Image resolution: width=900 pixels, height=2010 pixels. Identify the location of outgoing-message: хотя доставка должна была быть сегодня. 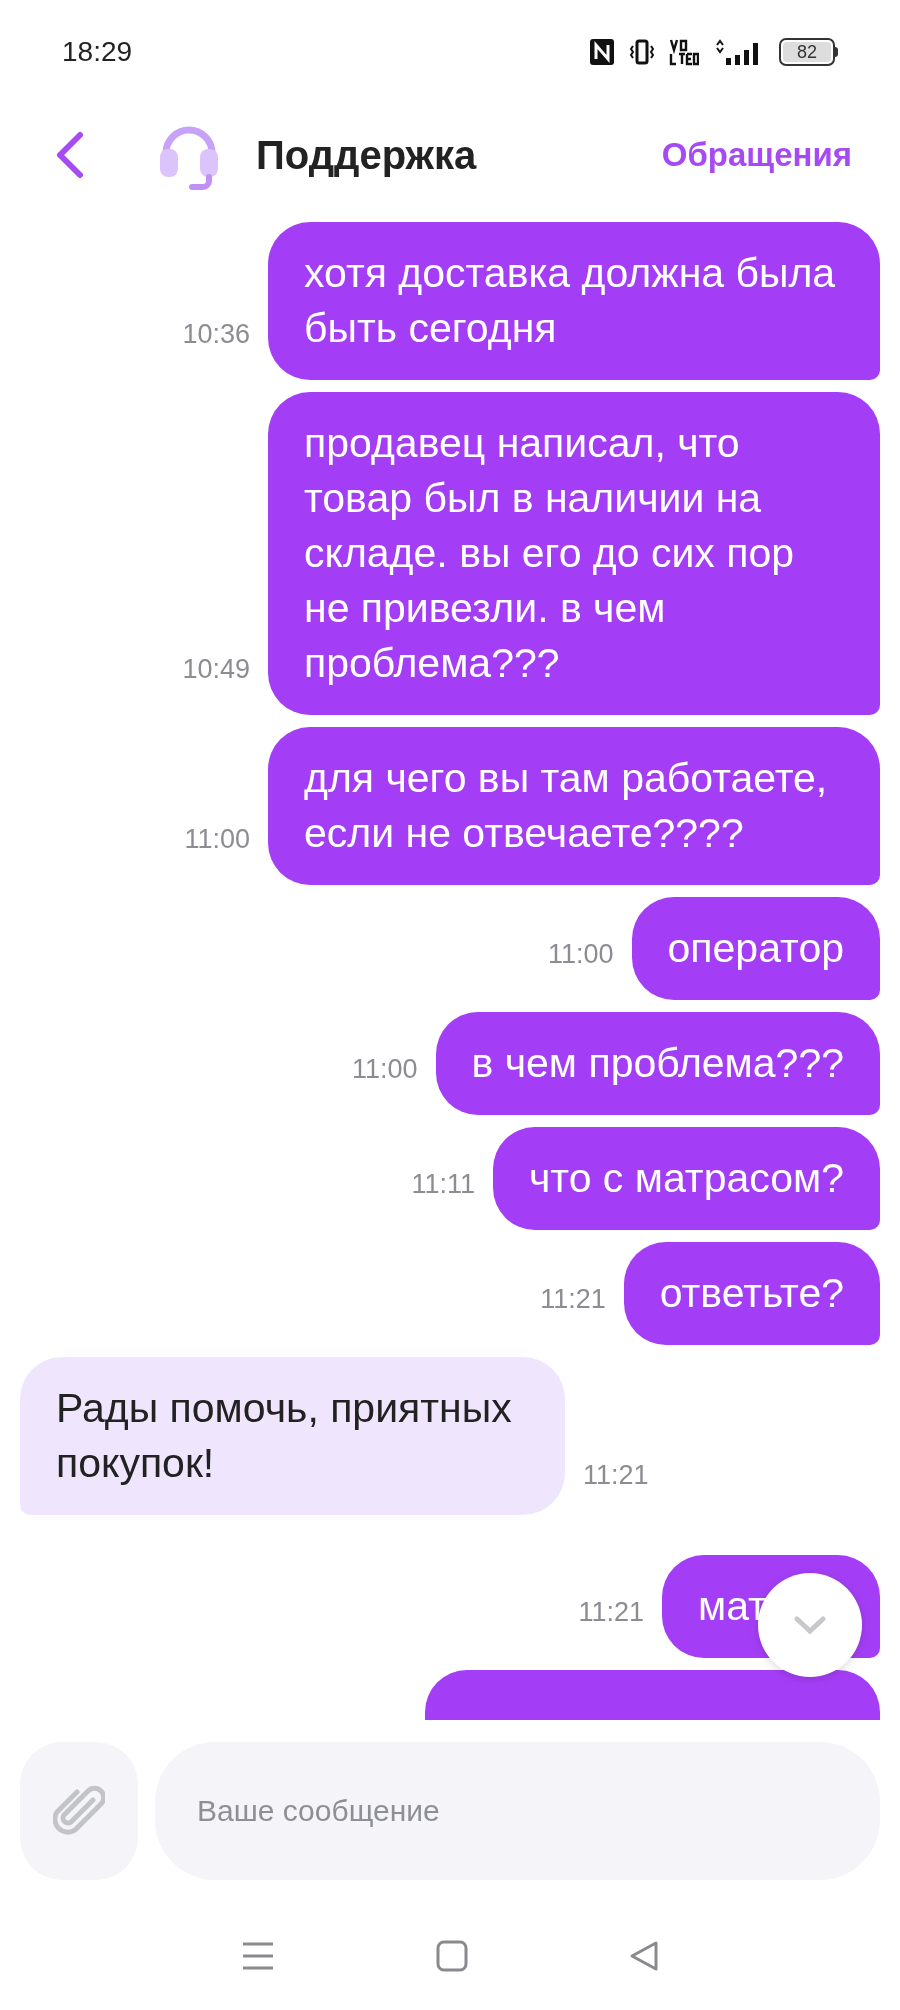
(574, 301).